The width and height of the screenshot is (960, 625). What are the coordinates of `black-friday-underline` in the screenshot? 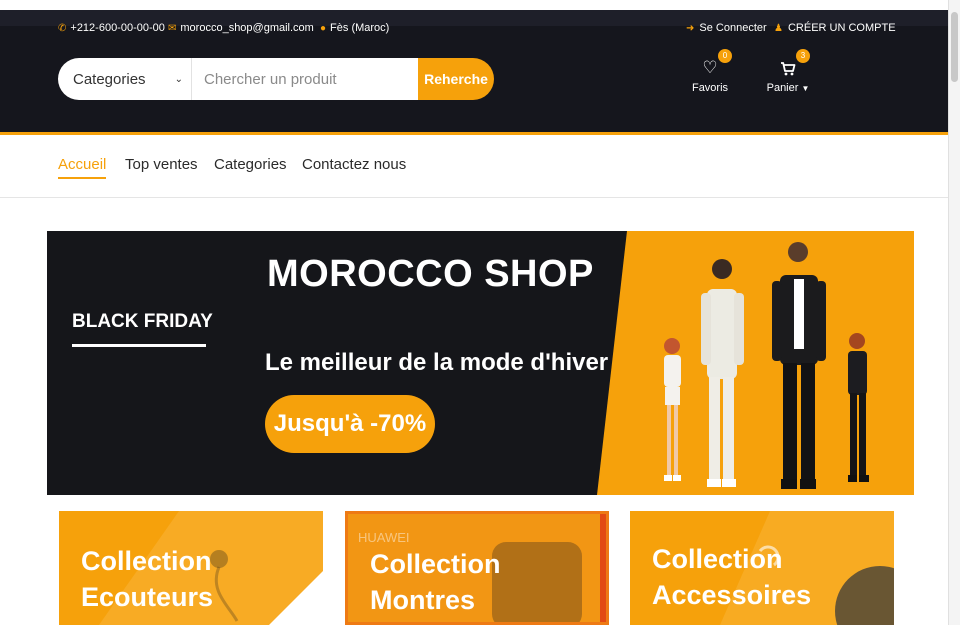 It's located at (139, 345).